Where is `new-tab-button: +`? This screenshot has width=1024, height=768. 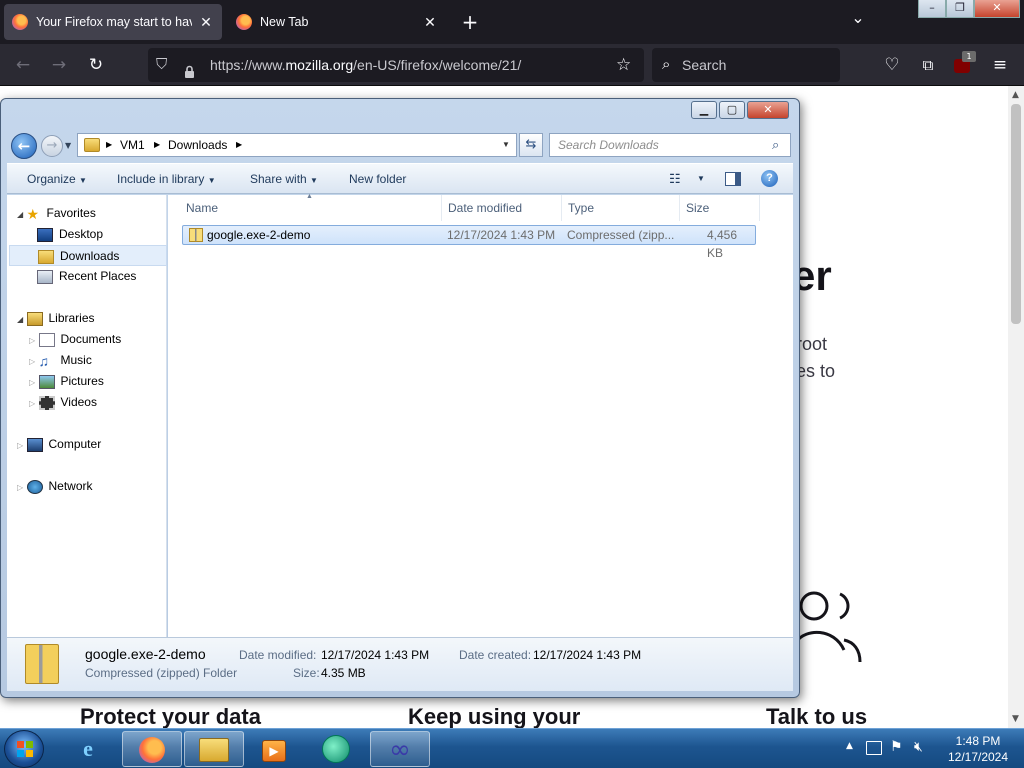
new-tab-button: + is located at coordinates (470, 22).